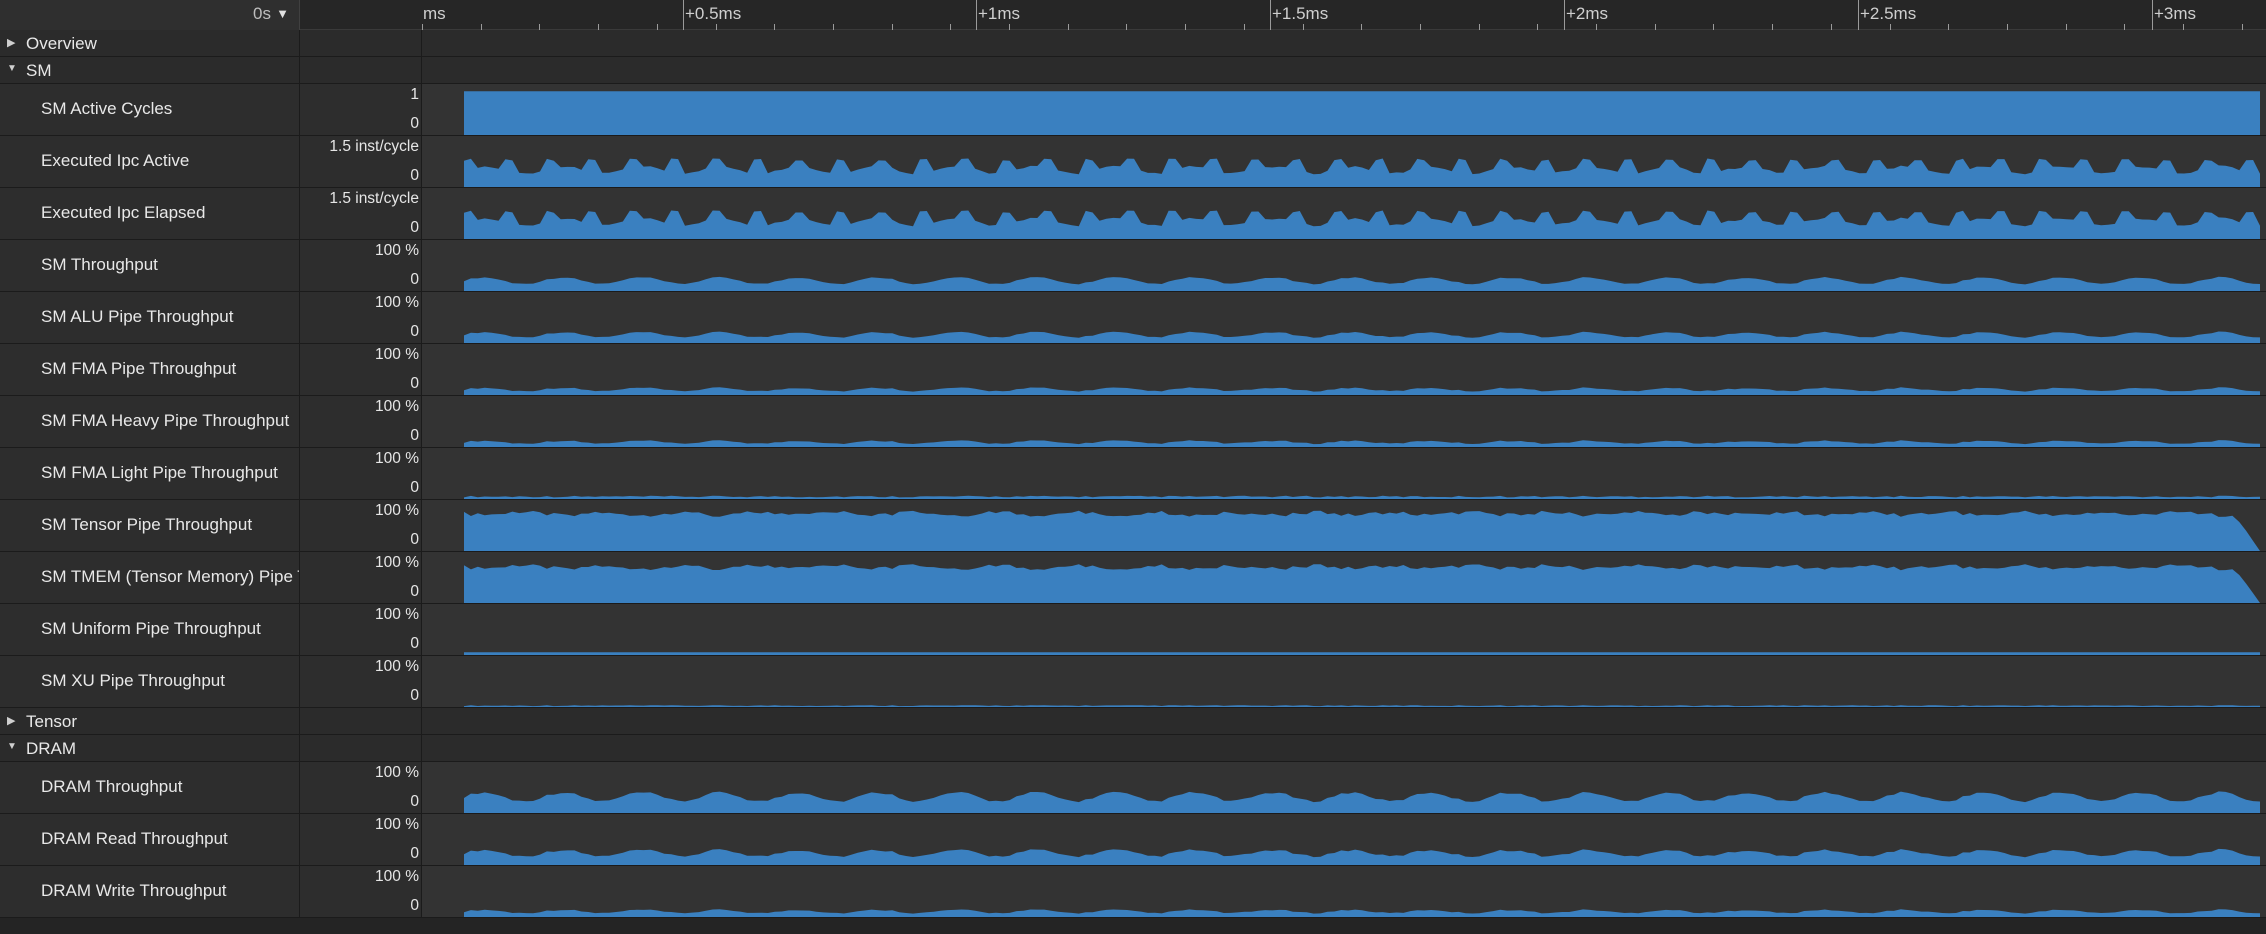 The width and height of the screenshot is (2266, 934). What do you see at coordinates (39, 70) in the screenshot?
I see `row-label: SM` at bounding box center [39, 70].